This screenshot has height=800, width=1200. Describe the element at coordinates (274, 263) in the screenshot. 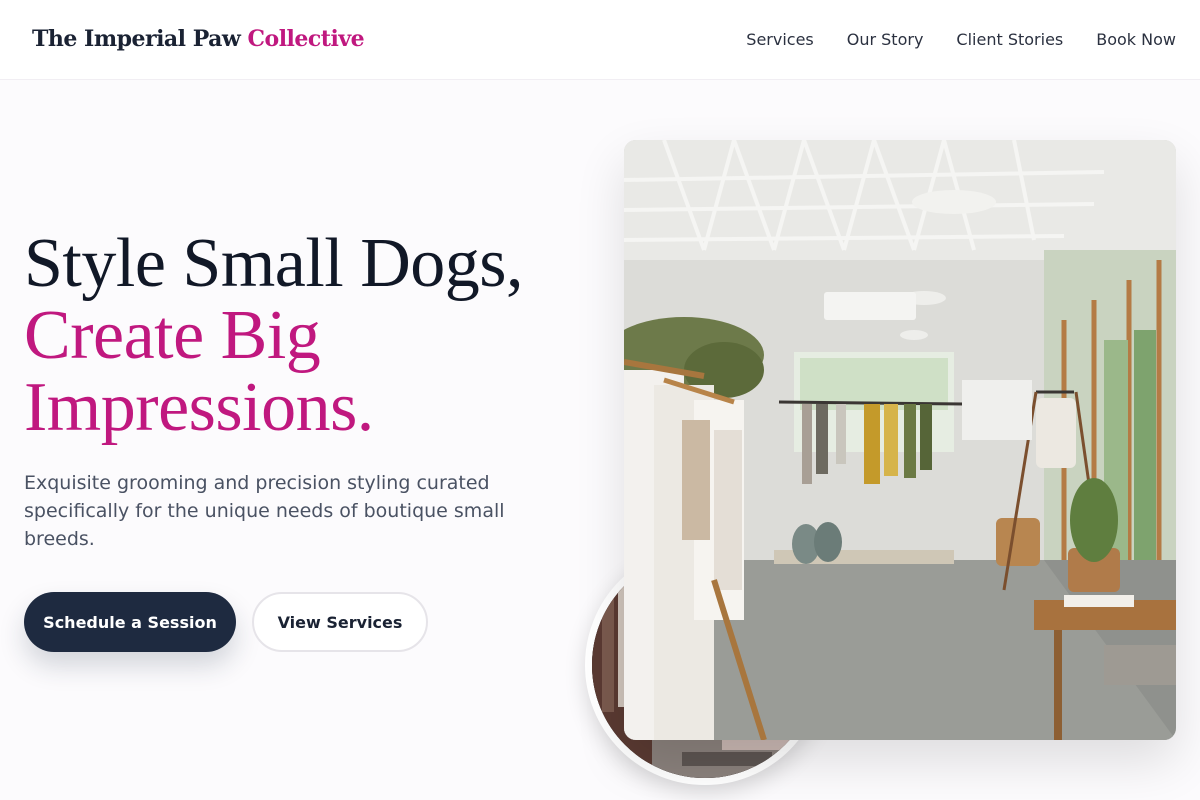

I see `headline-line-1: Style Small Dogs,` at that location.